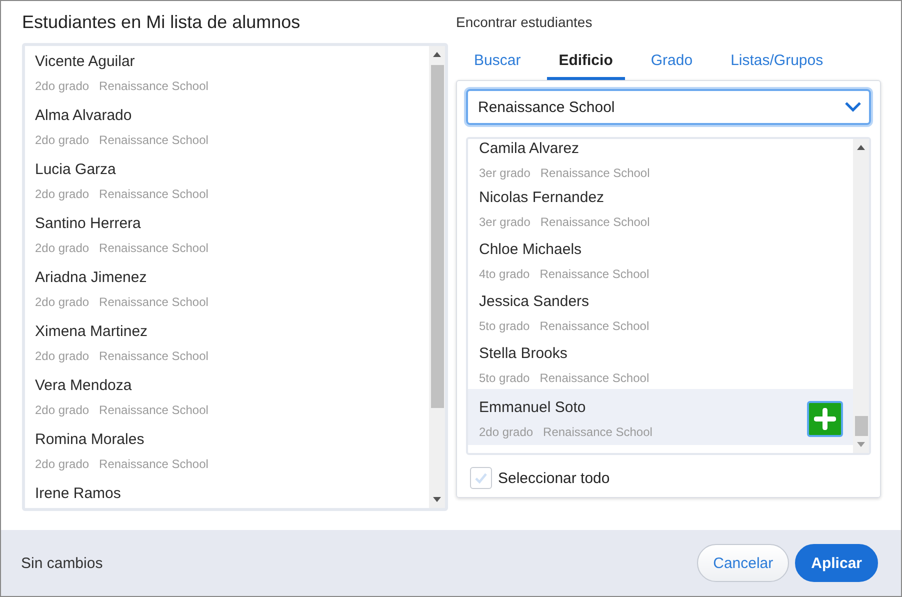  What do you see at coordinates (88, 223) in the screenshot?
I see `student-name: Santino Herrera` at bounding box center [88, 223].